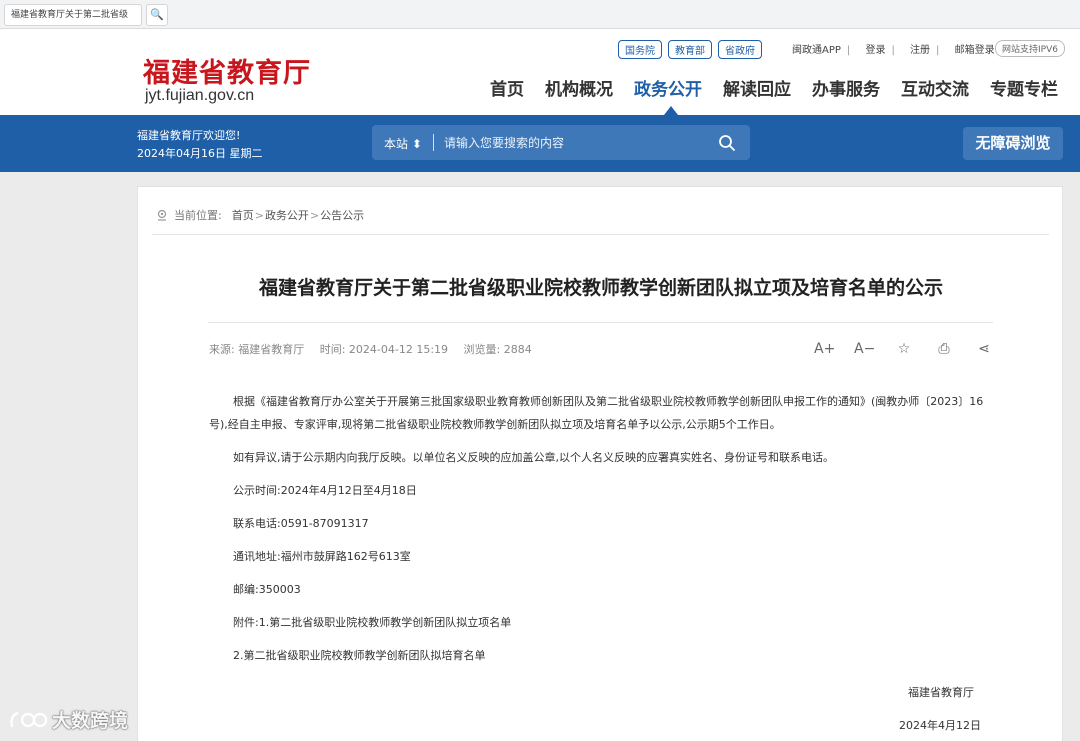 This screenshot has width=1080, height=741. What do you see at coordinates (257, 349) in the screenshot?
I see `article-source: 来源: 福建省教育厅` at bounding box center [257, 349].